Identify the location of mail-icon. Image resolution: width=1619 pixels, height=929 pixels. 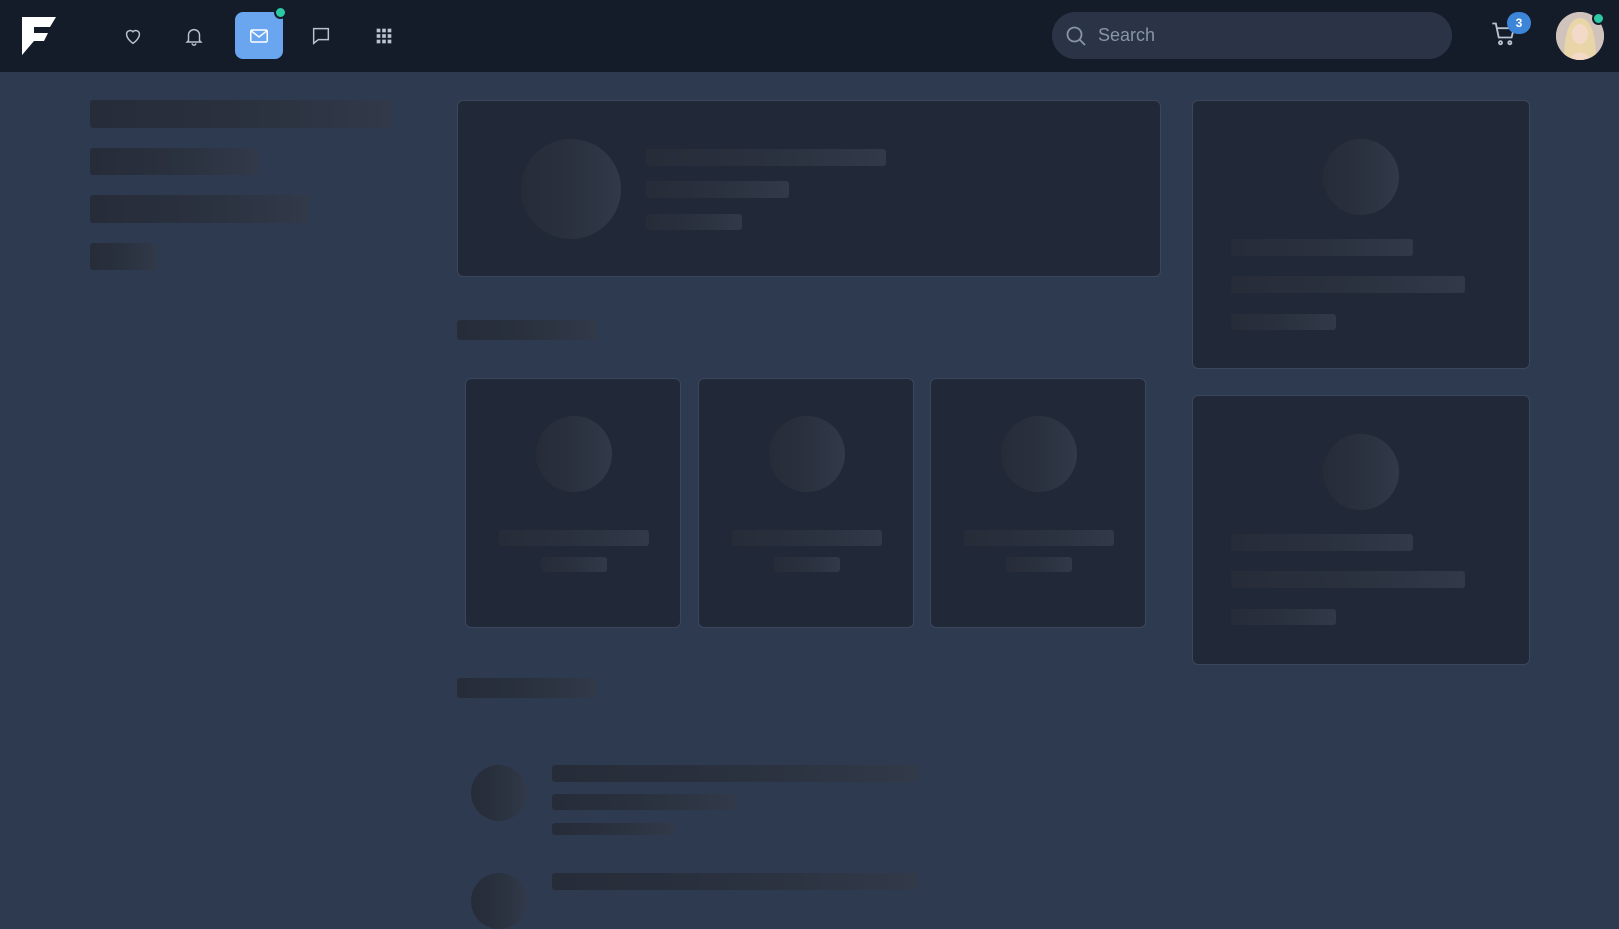
(259, 35).